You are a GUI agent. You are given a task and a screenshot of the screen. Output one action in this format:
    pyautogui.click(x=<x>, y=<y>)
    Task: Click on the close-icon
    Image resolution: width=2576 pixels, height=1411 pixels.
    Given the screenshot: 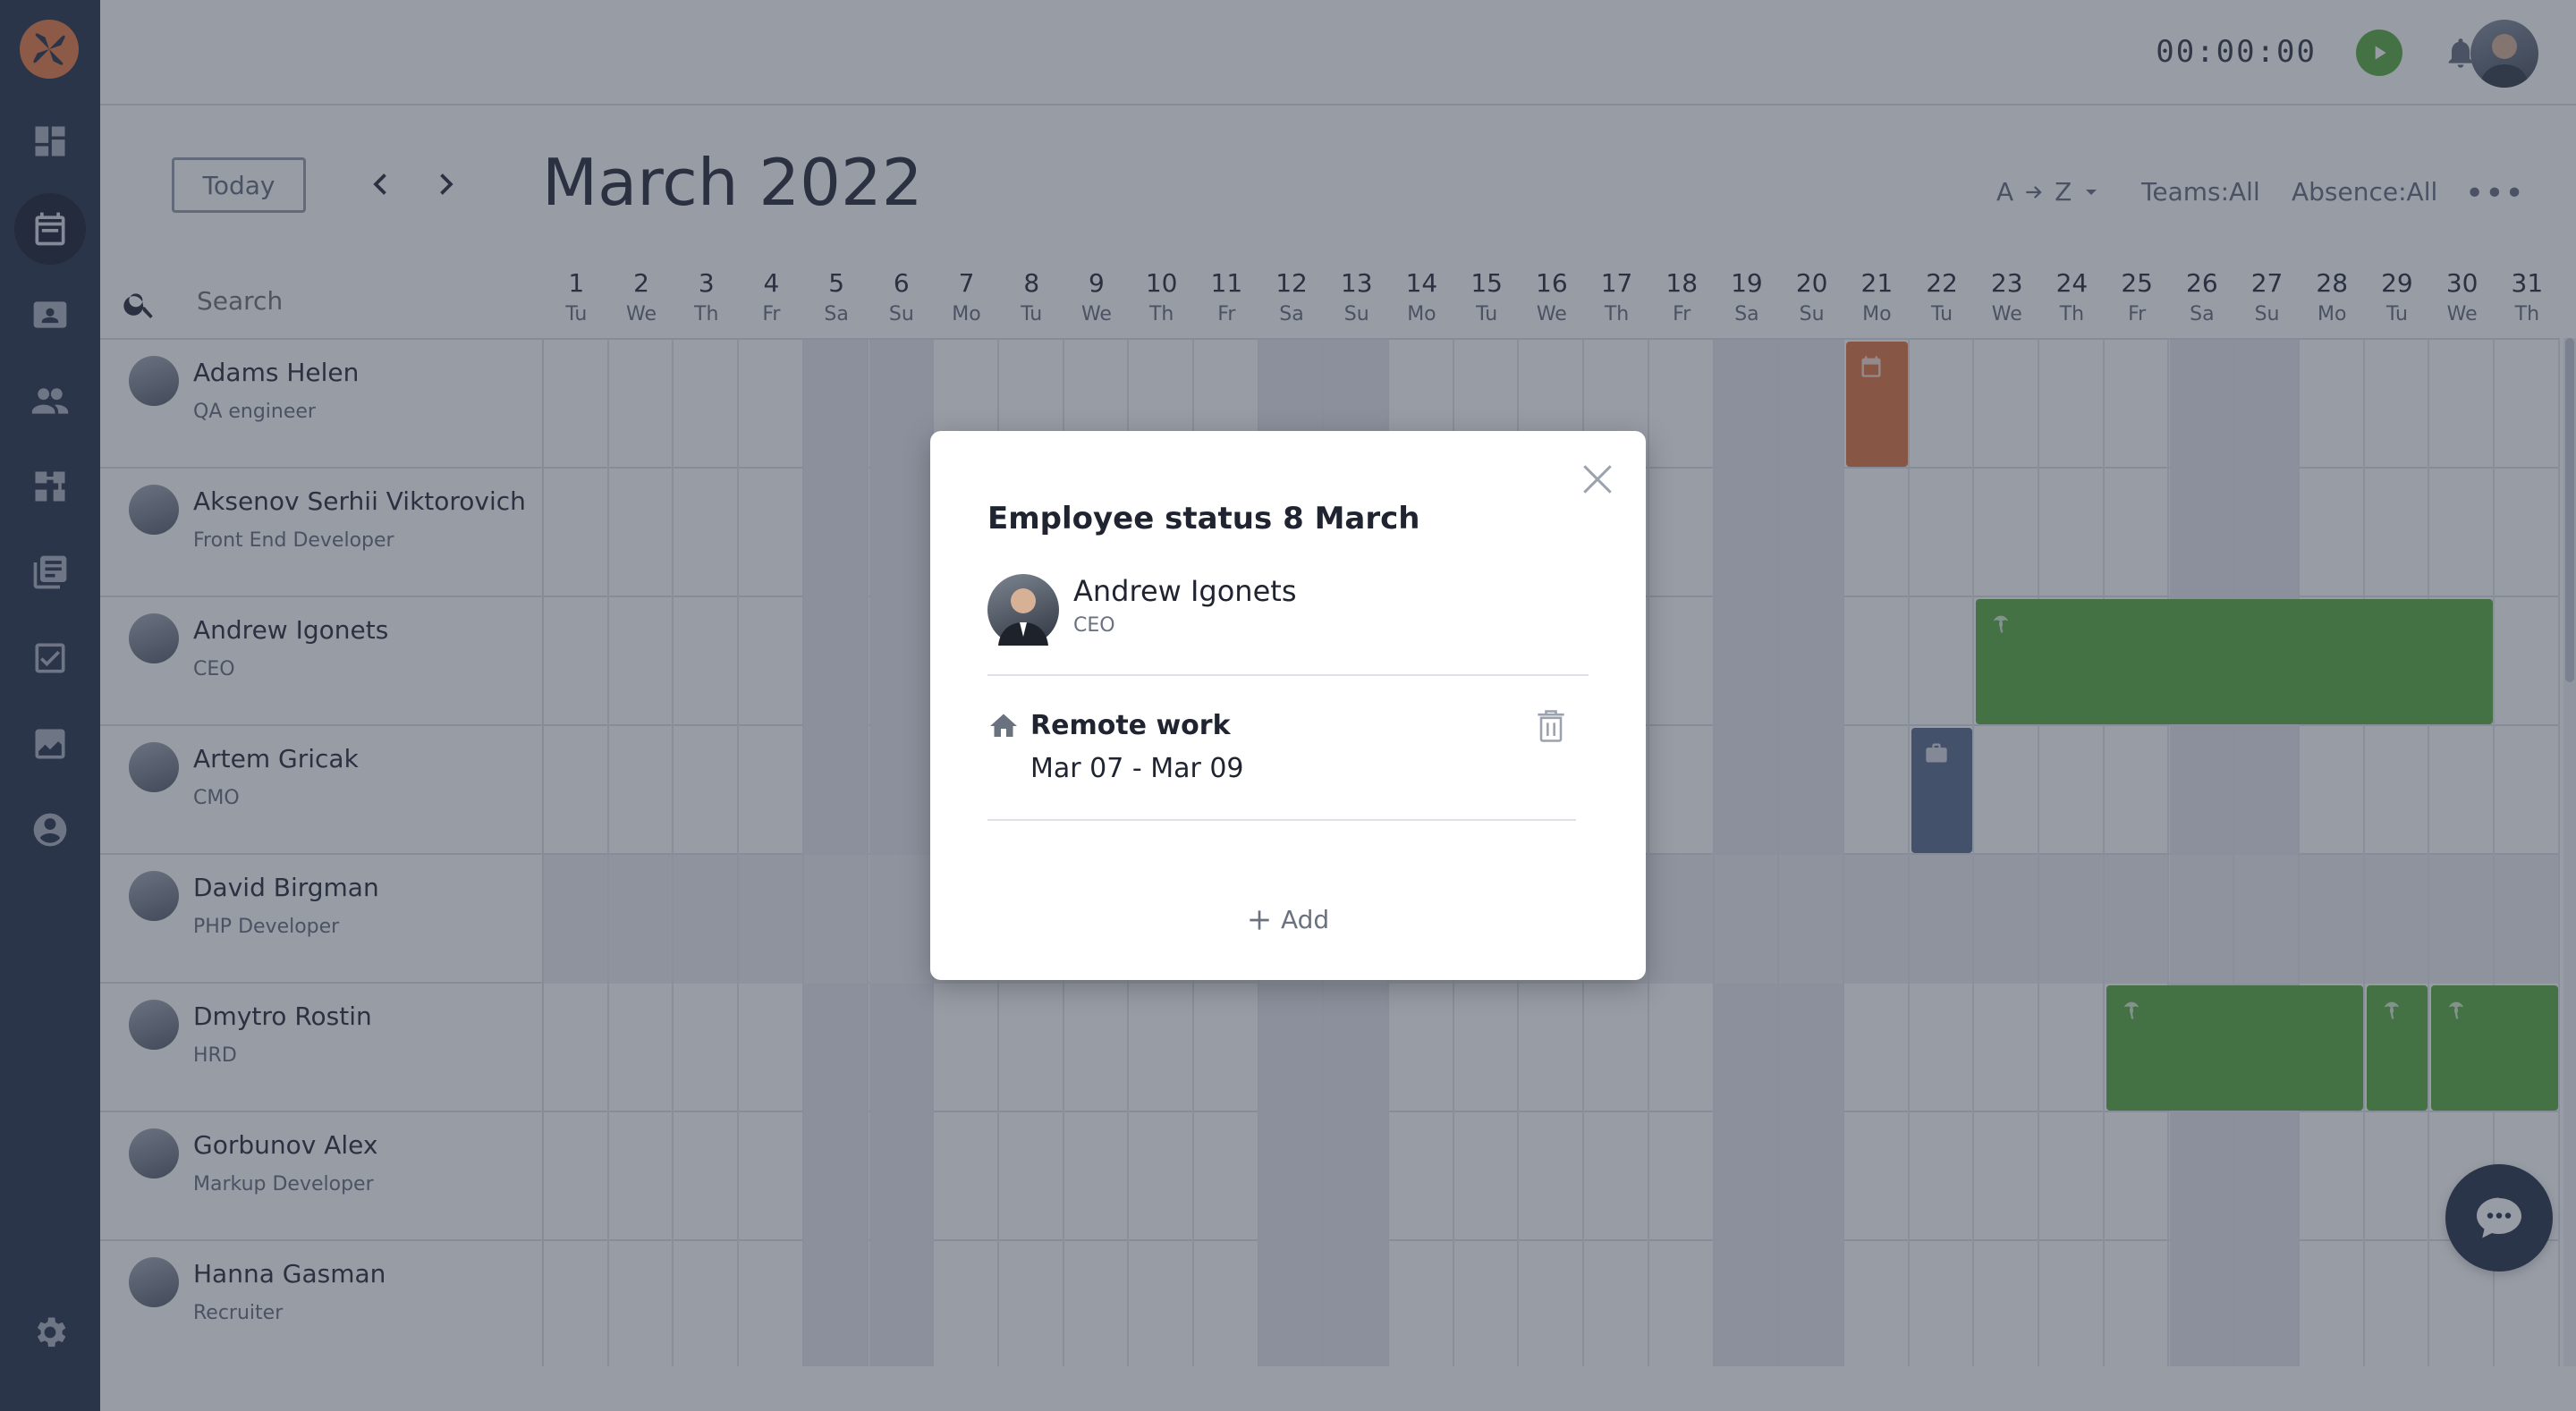 What is the action you would take?
    pyautogui.click(x=1597, y=480)
    